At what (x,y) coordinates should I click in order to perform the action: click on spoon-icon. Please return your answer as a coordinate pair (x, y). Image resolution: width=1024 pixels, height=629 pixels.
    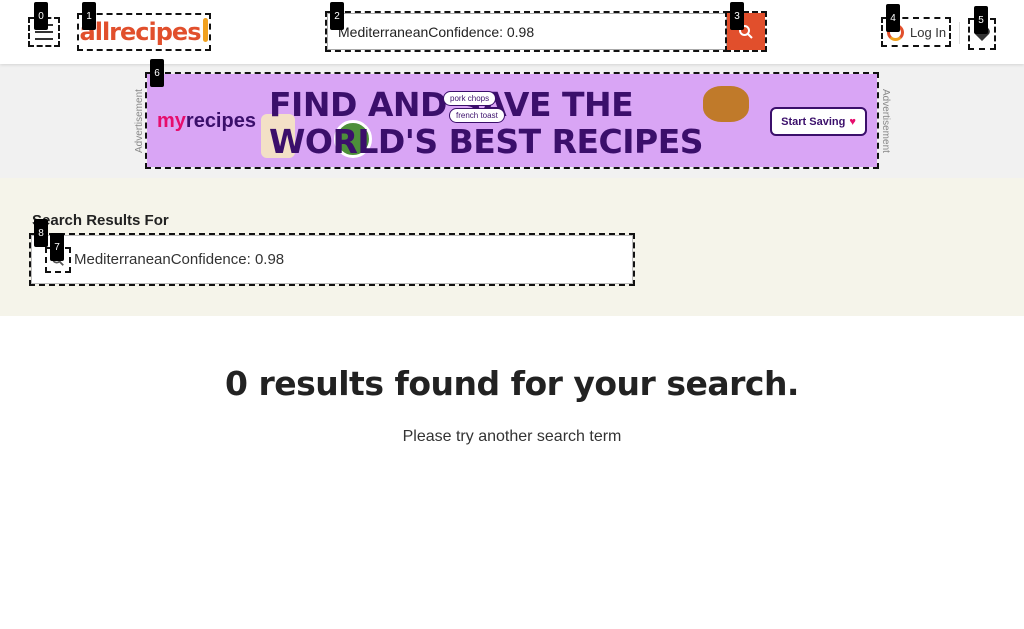
    Looking at the image, I should click on (206, 30).